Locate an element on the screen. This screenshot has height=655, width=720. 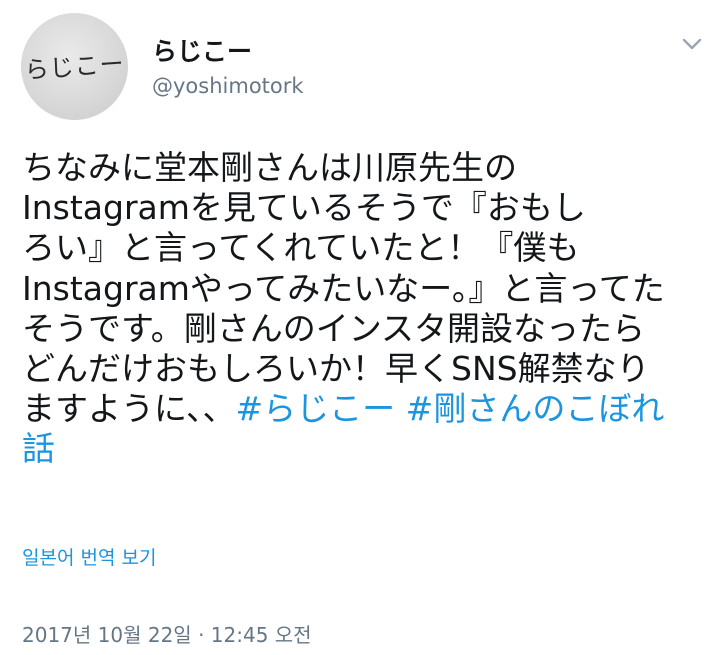
tweet-timestamp: 2017년 10월 22일 · 12:45 오전 is located at coordinates (167, 633).